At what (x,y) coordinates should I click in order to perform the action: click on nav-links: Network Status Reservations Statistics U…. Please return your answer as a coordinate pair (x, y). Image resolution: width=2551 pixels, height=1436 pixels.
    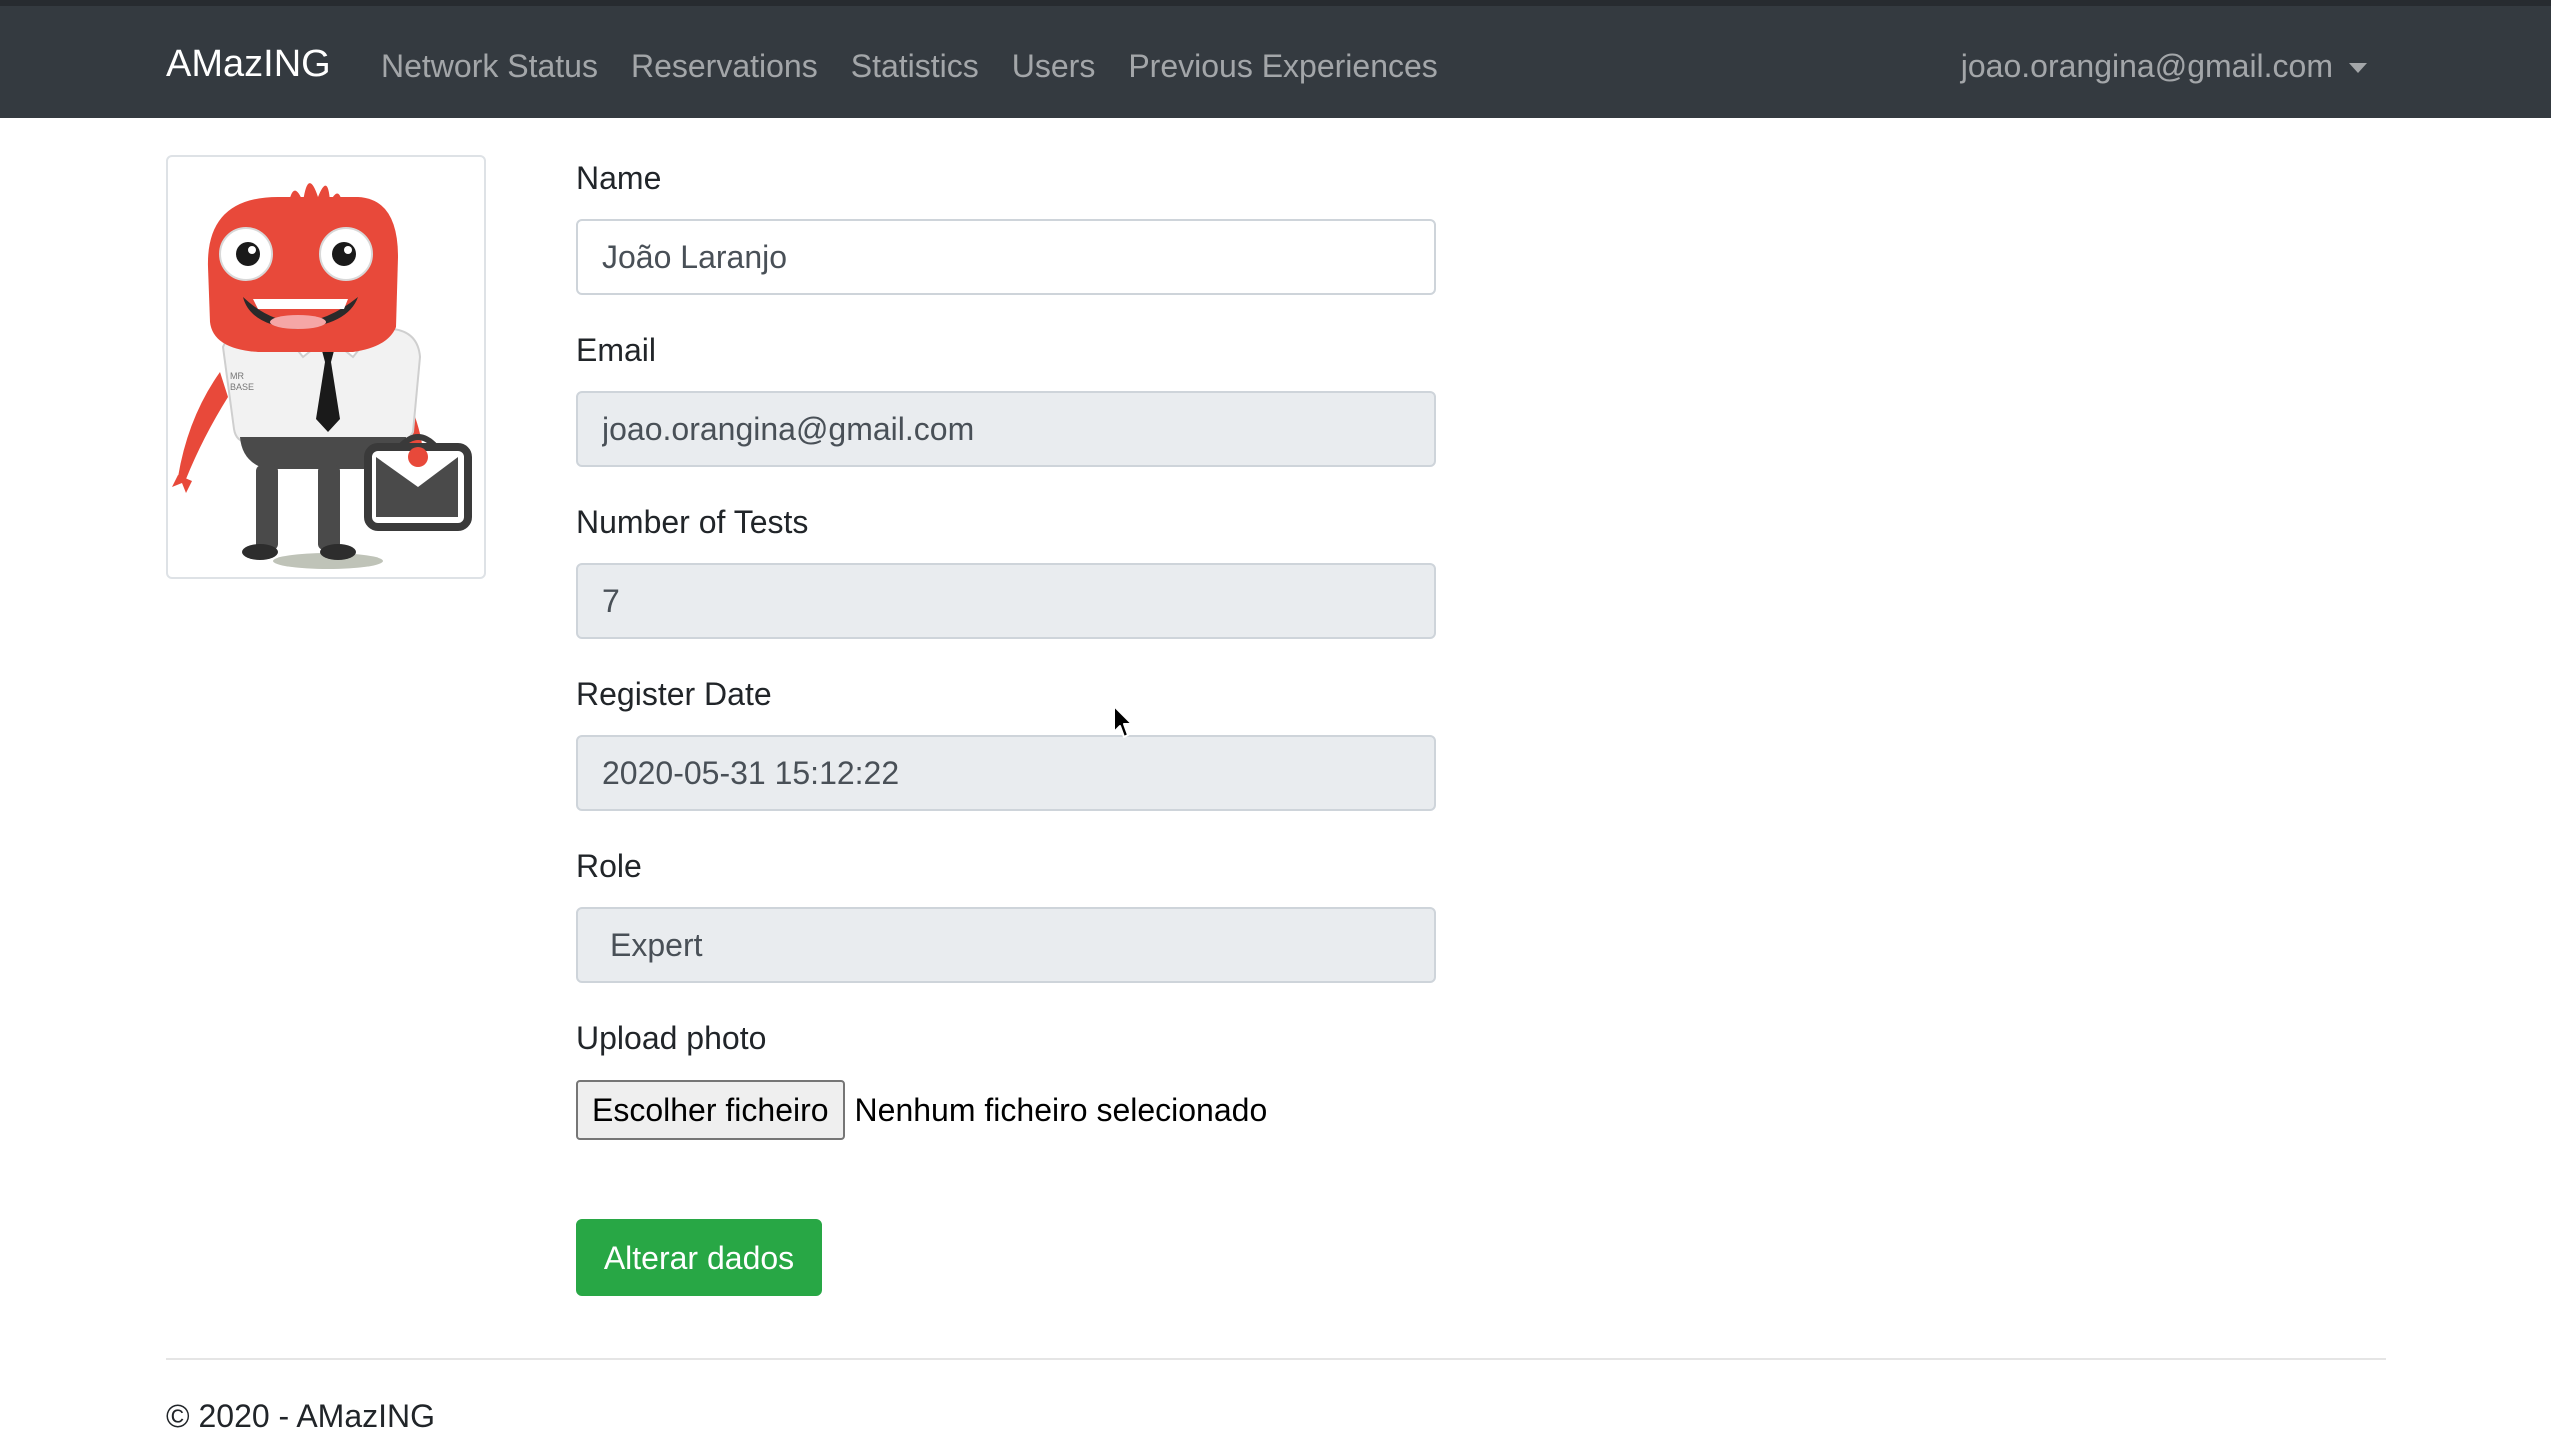
    Looking at the image, I should click on (909, 66).